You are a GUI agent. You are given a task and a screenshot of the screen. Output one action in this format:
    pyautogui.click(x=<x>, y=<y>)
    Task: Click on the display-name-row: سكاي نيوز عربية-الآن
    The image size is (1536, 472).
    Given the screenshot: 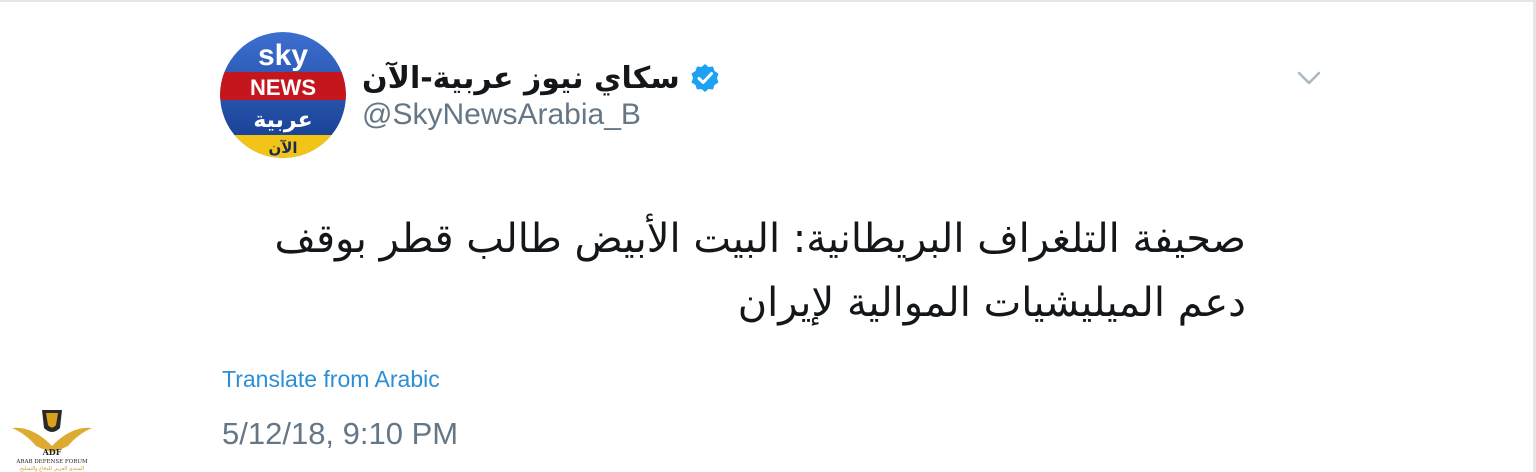 What is the action you would take?
    pyautogui.click(x=541, y=78)
    